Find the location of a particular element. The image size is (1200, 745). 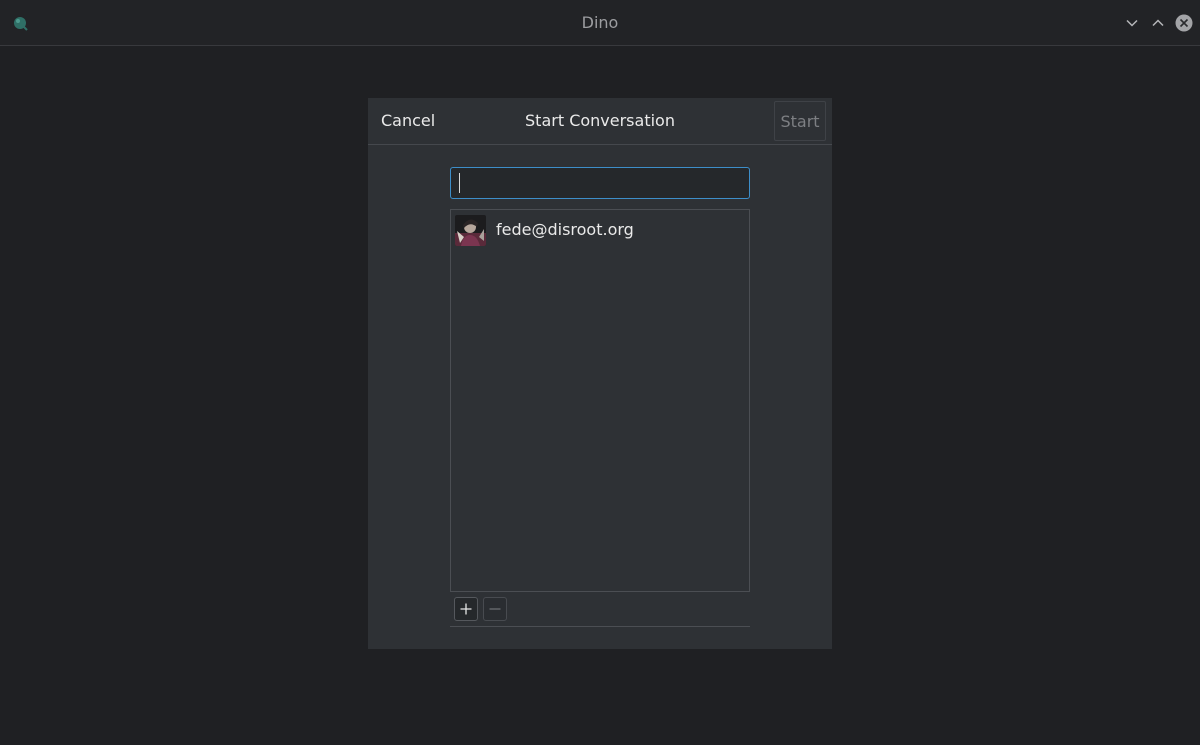

maximize-button is located at coordinates (1158, 23).